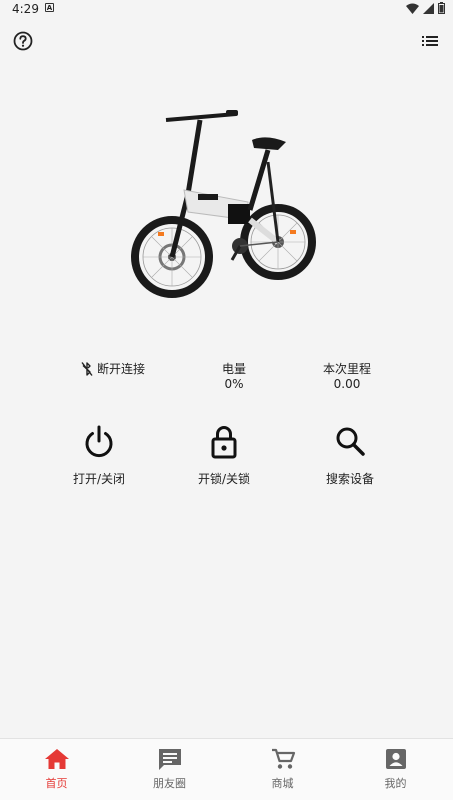  What do you see at coordinates (169, 759) in the screenshot?
I see `chat-icon` at bounding box center [169, 759].